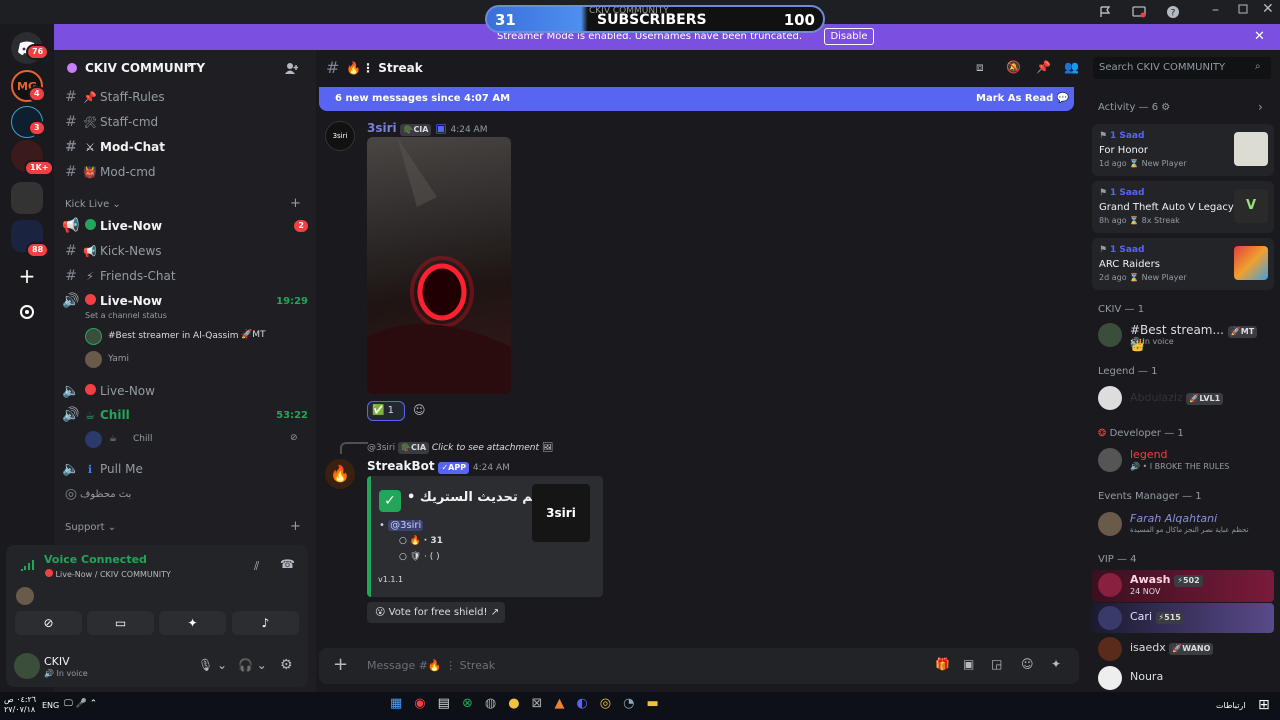 The image size is (1280, 720). Describe the element at coordinates (185, 301) in the screenshot. I see `voice-channel-live-now: 🔊 Live-Now 19:29` at that location.